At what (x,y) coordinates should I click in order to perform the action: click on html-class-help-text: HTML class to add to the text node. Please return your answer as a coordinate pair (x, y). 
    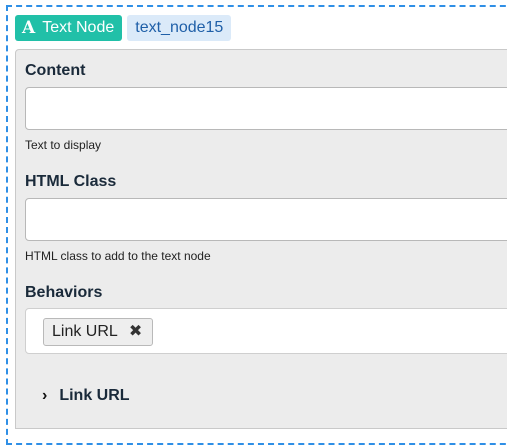
    Looking at the image, I should click on (118, 256).